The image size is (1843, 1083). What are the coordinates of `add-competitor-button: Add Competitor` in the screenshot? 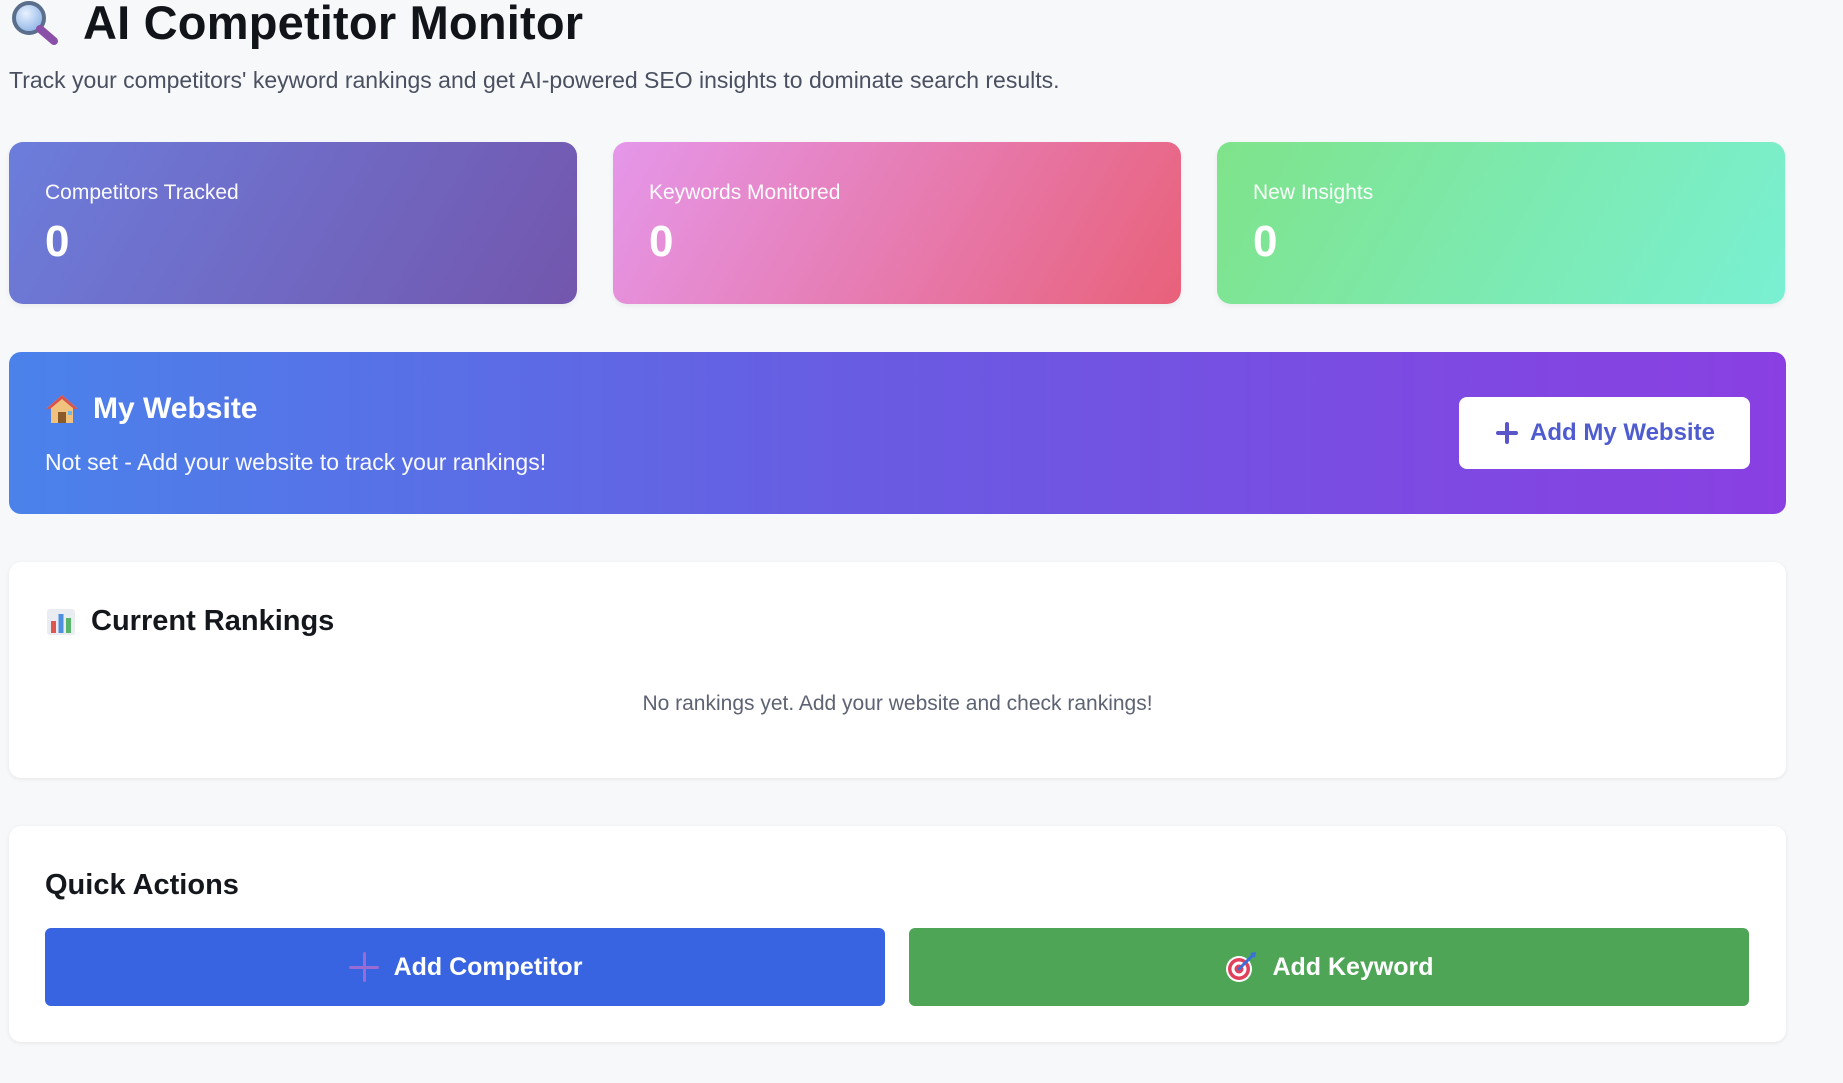 It's located at (465, 967).